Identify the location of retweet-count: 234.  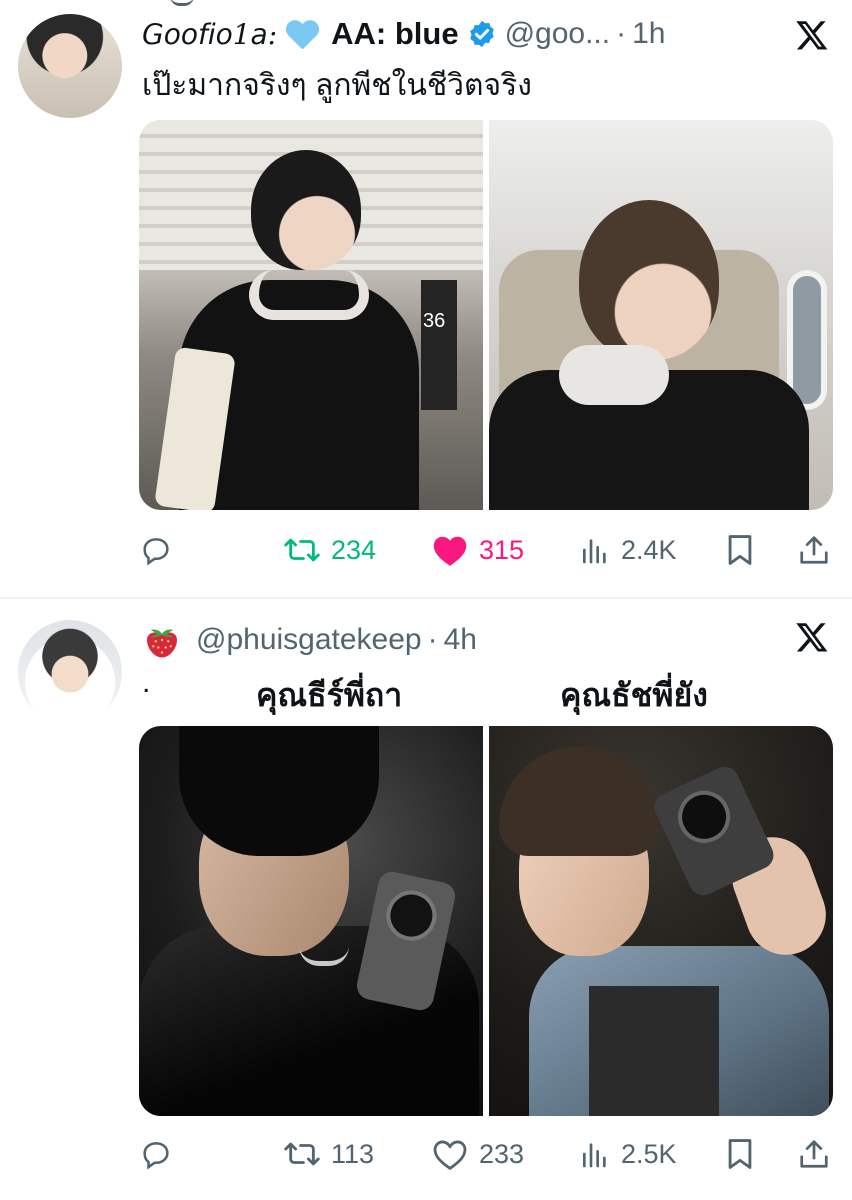
(354, 549).